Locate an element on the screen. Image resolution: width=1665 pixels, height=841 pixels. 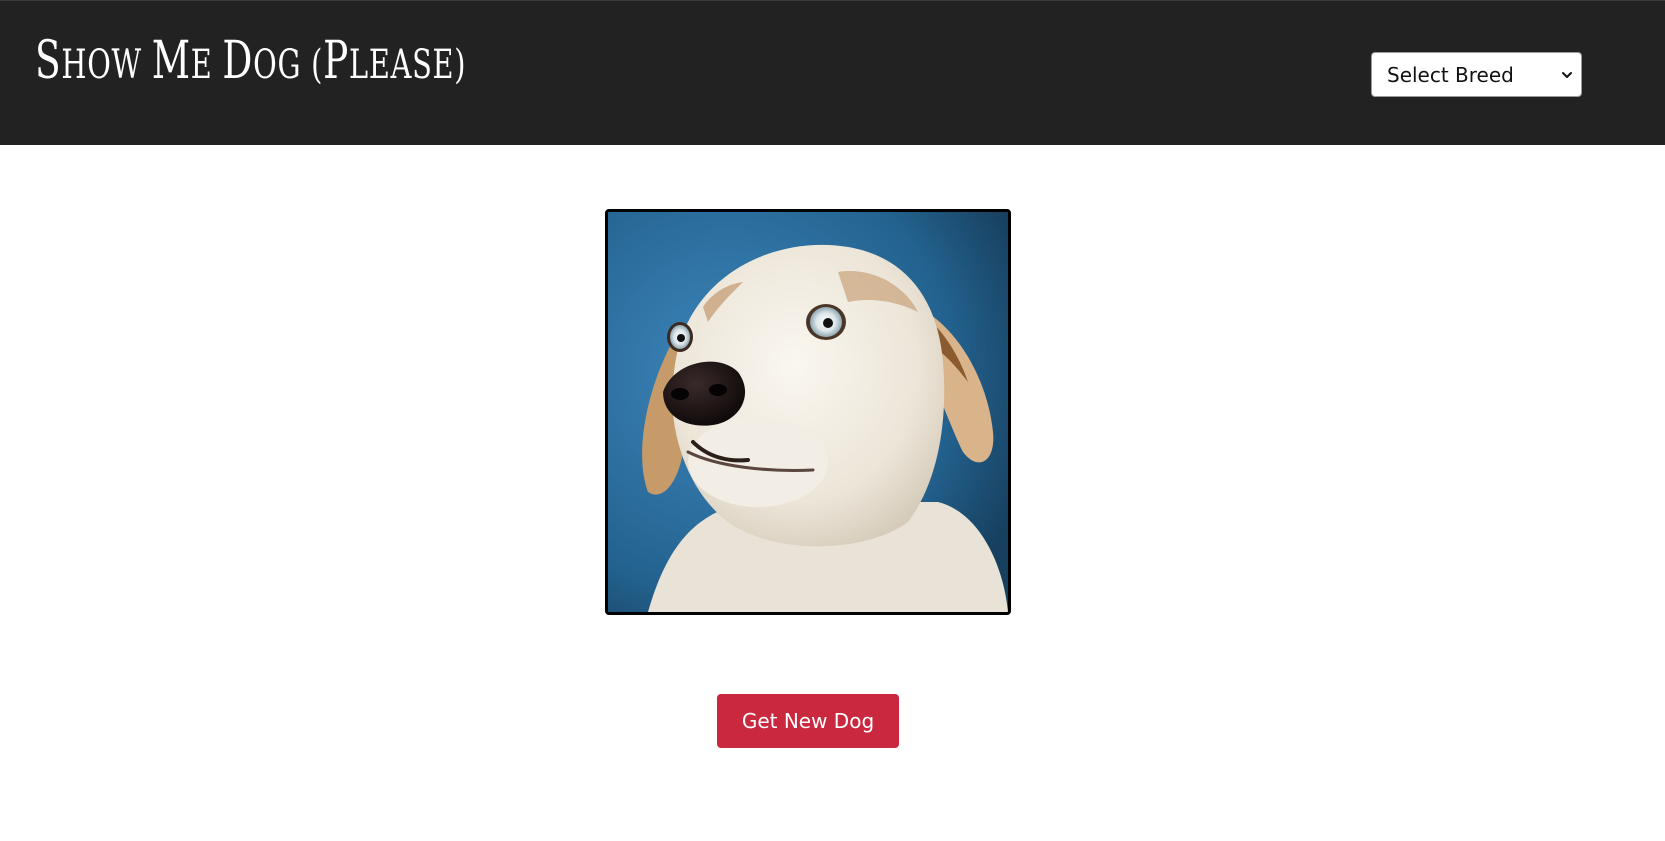
dog-image is located at coordinates (808, 412).